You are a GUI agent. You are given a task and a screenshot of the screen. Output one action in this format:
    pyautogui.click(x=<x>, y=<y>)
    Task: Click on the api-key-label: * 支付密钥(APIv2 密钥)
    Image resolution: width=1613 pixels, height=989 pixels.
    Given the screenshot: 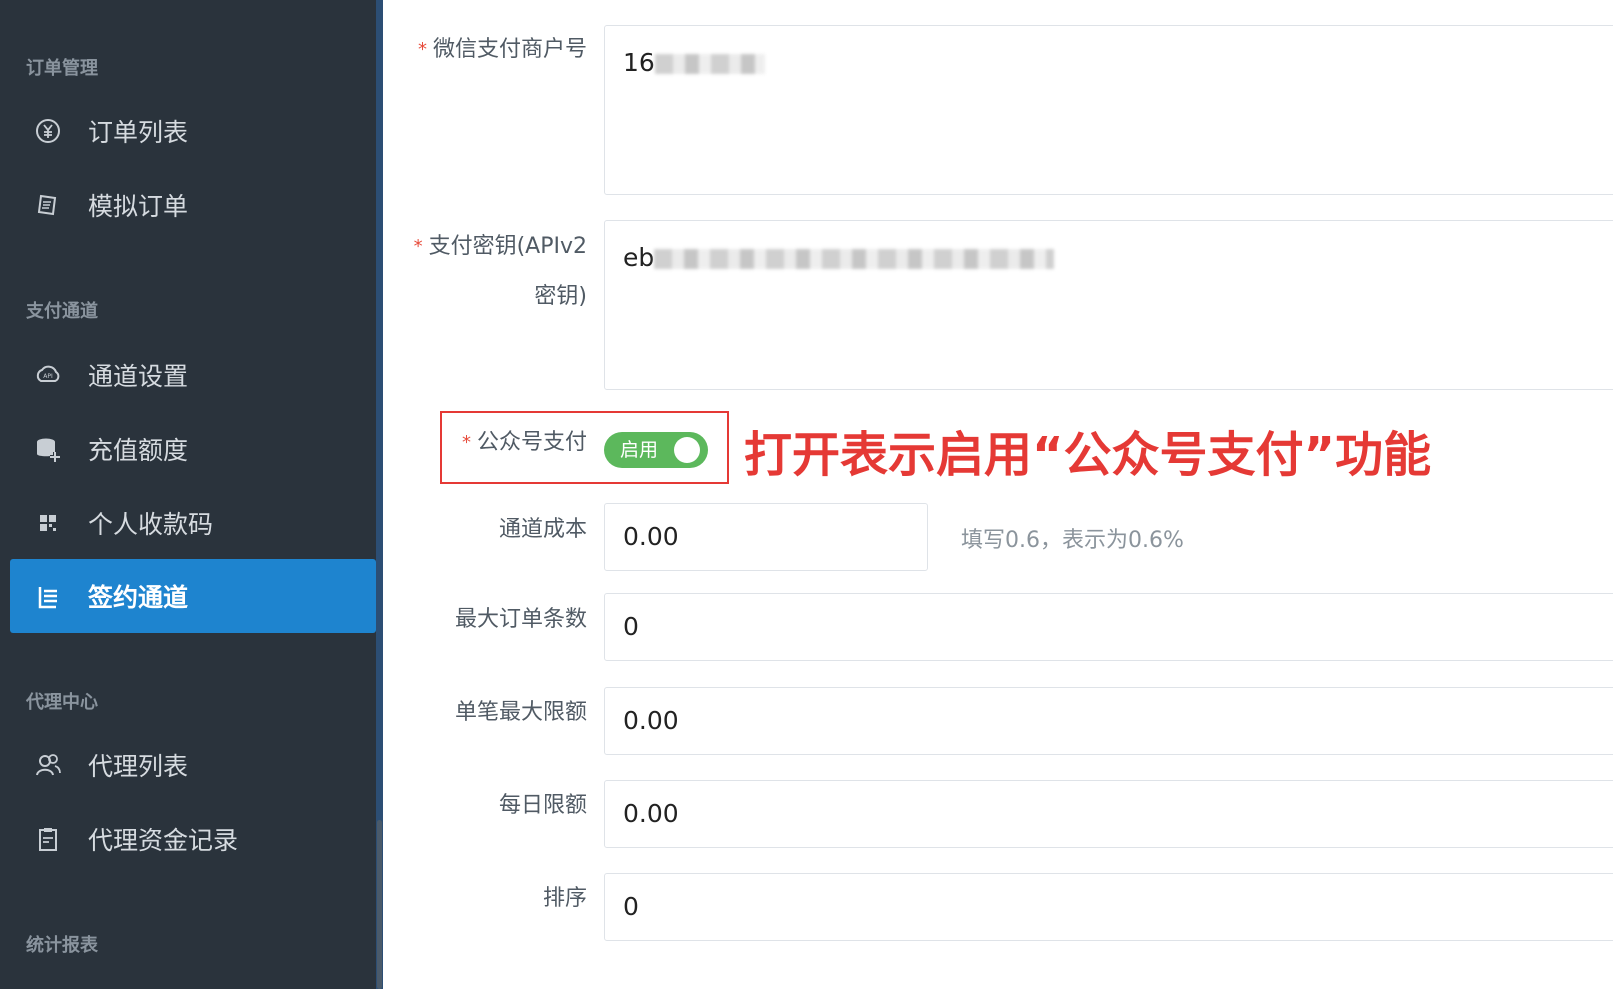 What is the action you would take?
    pyautogui.click(x=500, y=271)
    